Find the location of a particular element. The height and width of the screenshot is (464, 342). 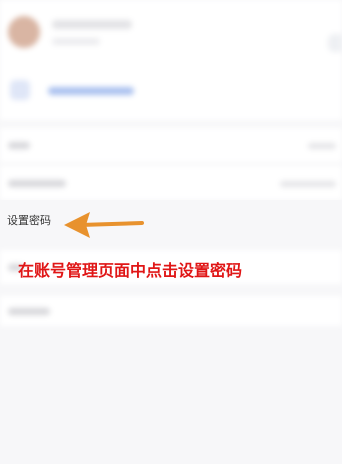

arrow-shaft is located at coordinates (111, 224).